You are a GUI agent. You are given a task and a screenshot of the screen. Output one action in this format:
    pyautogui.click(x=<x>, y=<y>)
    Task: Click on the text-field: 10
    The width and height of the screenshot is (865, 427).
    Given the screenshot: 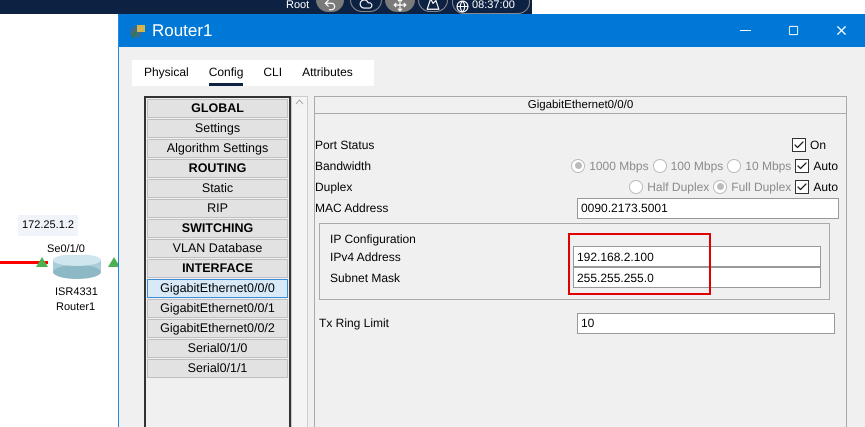 What is the action you would take?
    pyautogui.click(x=706, y=323)
    